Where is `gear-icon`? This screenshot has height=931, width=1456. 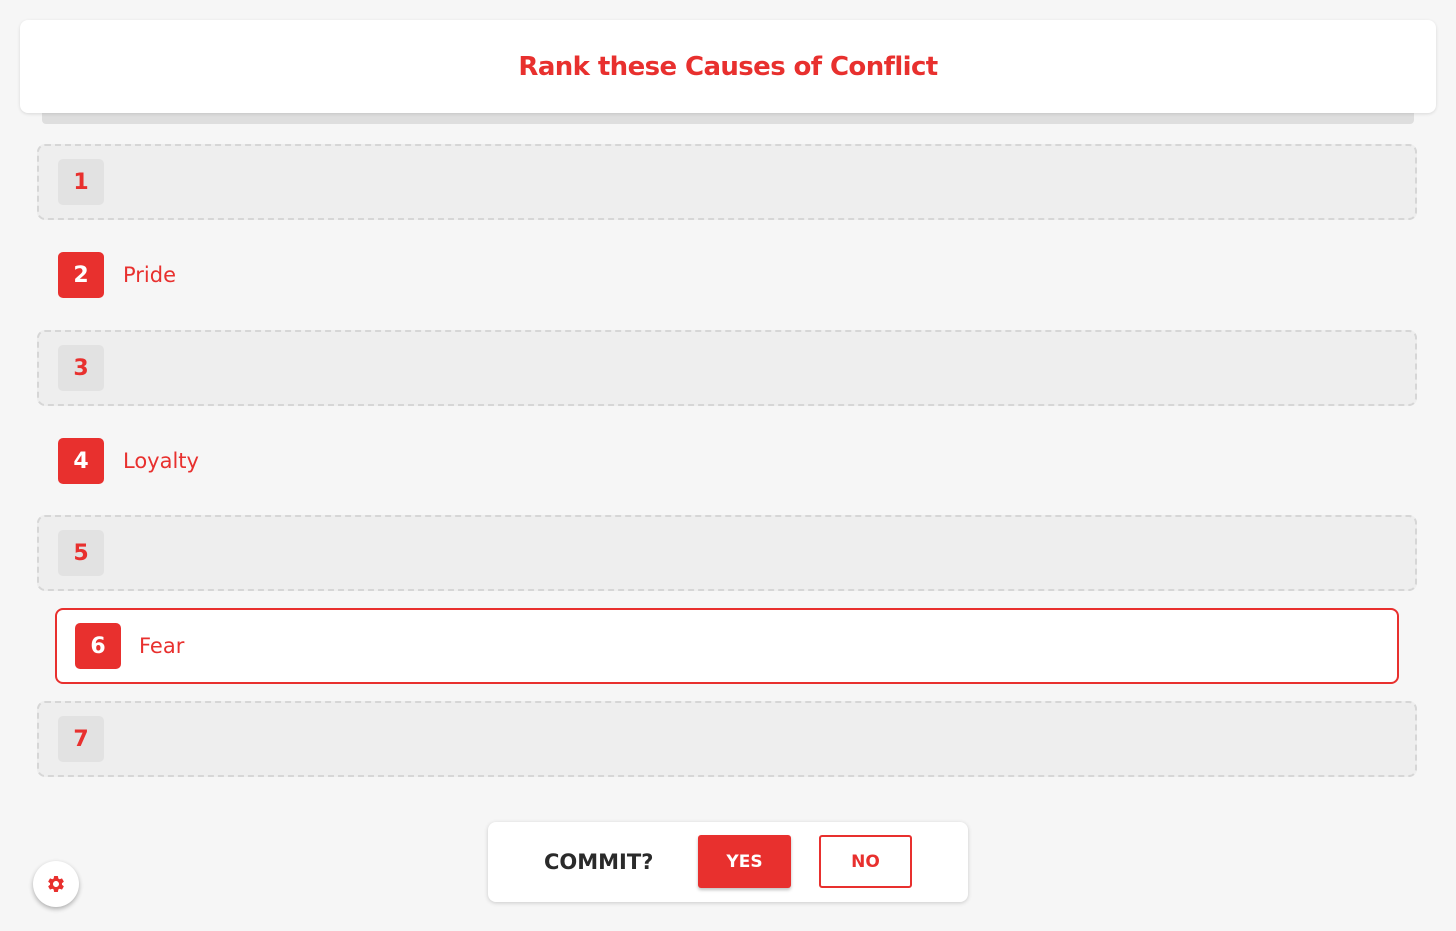
gear-icon is located at coordinates (56, 884).